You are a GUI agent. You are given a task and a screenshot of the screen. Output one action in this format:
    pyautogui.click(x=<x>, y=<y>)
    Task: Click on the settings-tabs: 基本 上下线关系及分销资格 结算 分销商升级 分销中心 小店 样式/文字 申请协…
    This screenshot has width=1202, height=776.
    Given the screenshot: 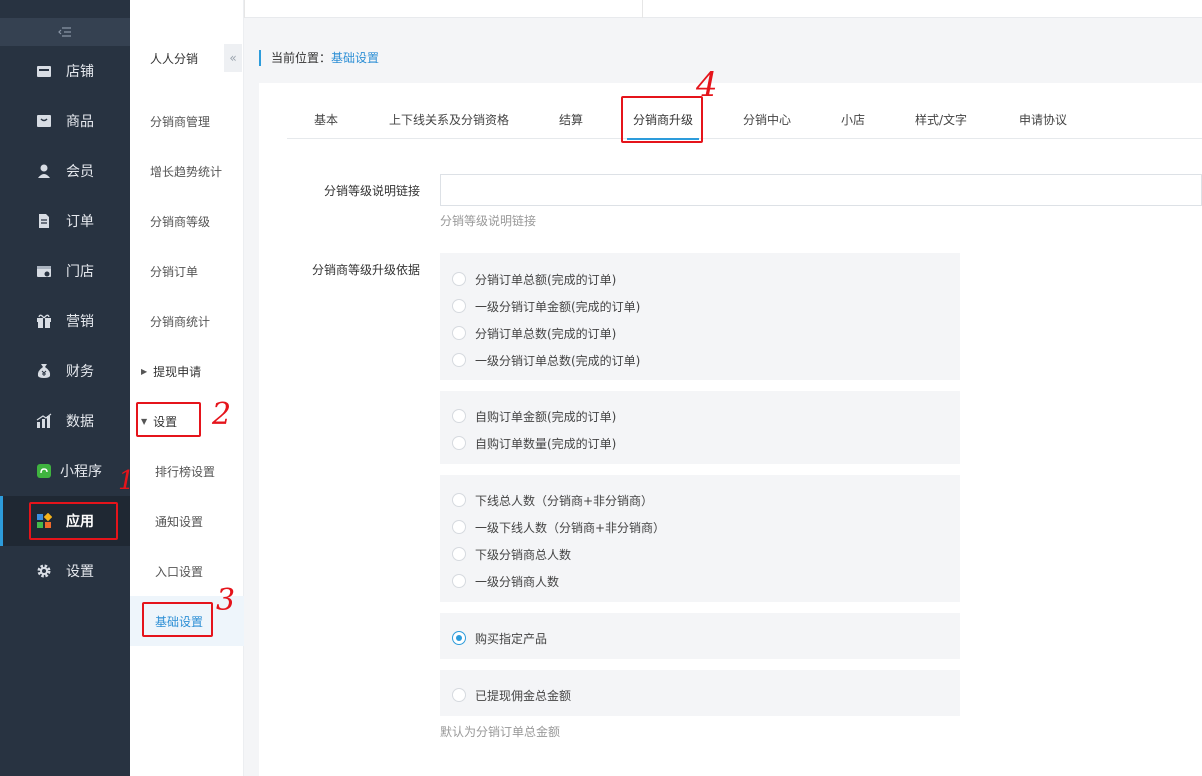 What is the action you would take?
    pyautogui.click(x=744, y=120)
    